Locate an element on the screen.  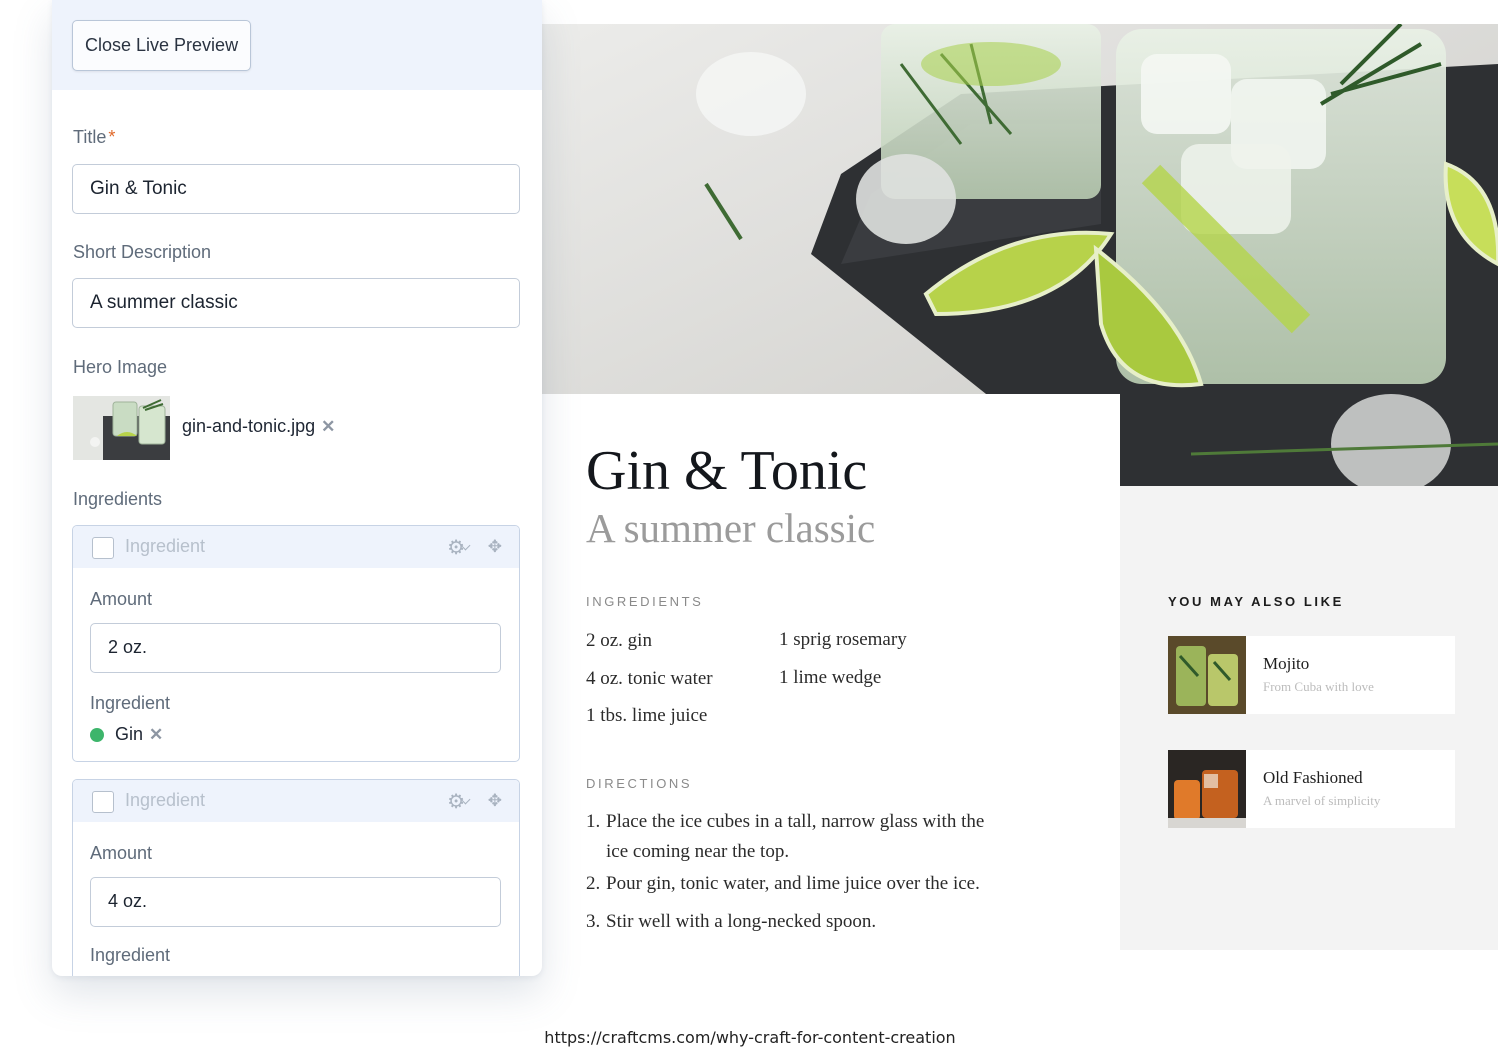
amount-input: 2 oz. is located at coordinates (295, 648).